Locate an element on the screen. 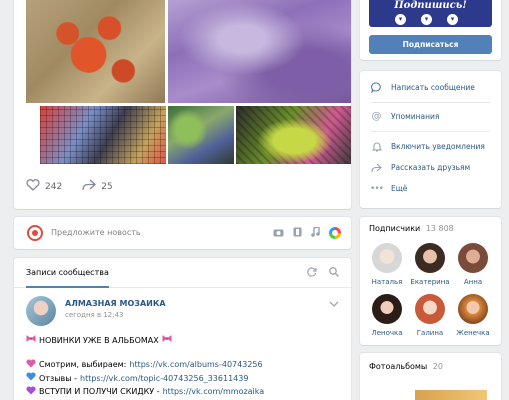 This screenshot has height=400, width=509. post-time: сегодня в 12:43 is located at coordinates (115, 315).